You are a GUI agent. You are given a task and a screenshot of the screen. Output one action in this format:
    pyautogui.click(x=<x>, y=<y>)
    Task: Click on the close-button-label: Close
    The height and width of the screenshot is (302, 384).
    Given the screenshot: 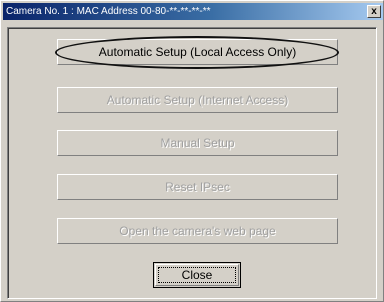 What is the action you would take?
    pyautogui.click(x=197, y=275)
    